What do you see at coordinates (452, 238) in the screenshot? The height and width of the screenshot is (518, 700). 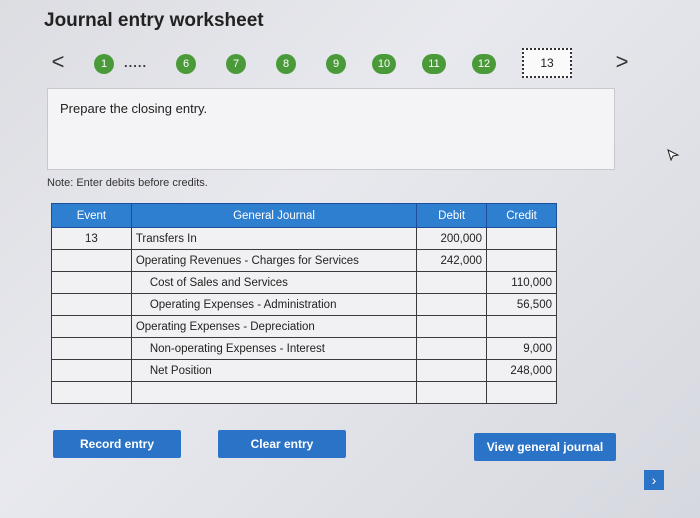 I see `debit-cell: 200,000` at bounding box center [452, 238].